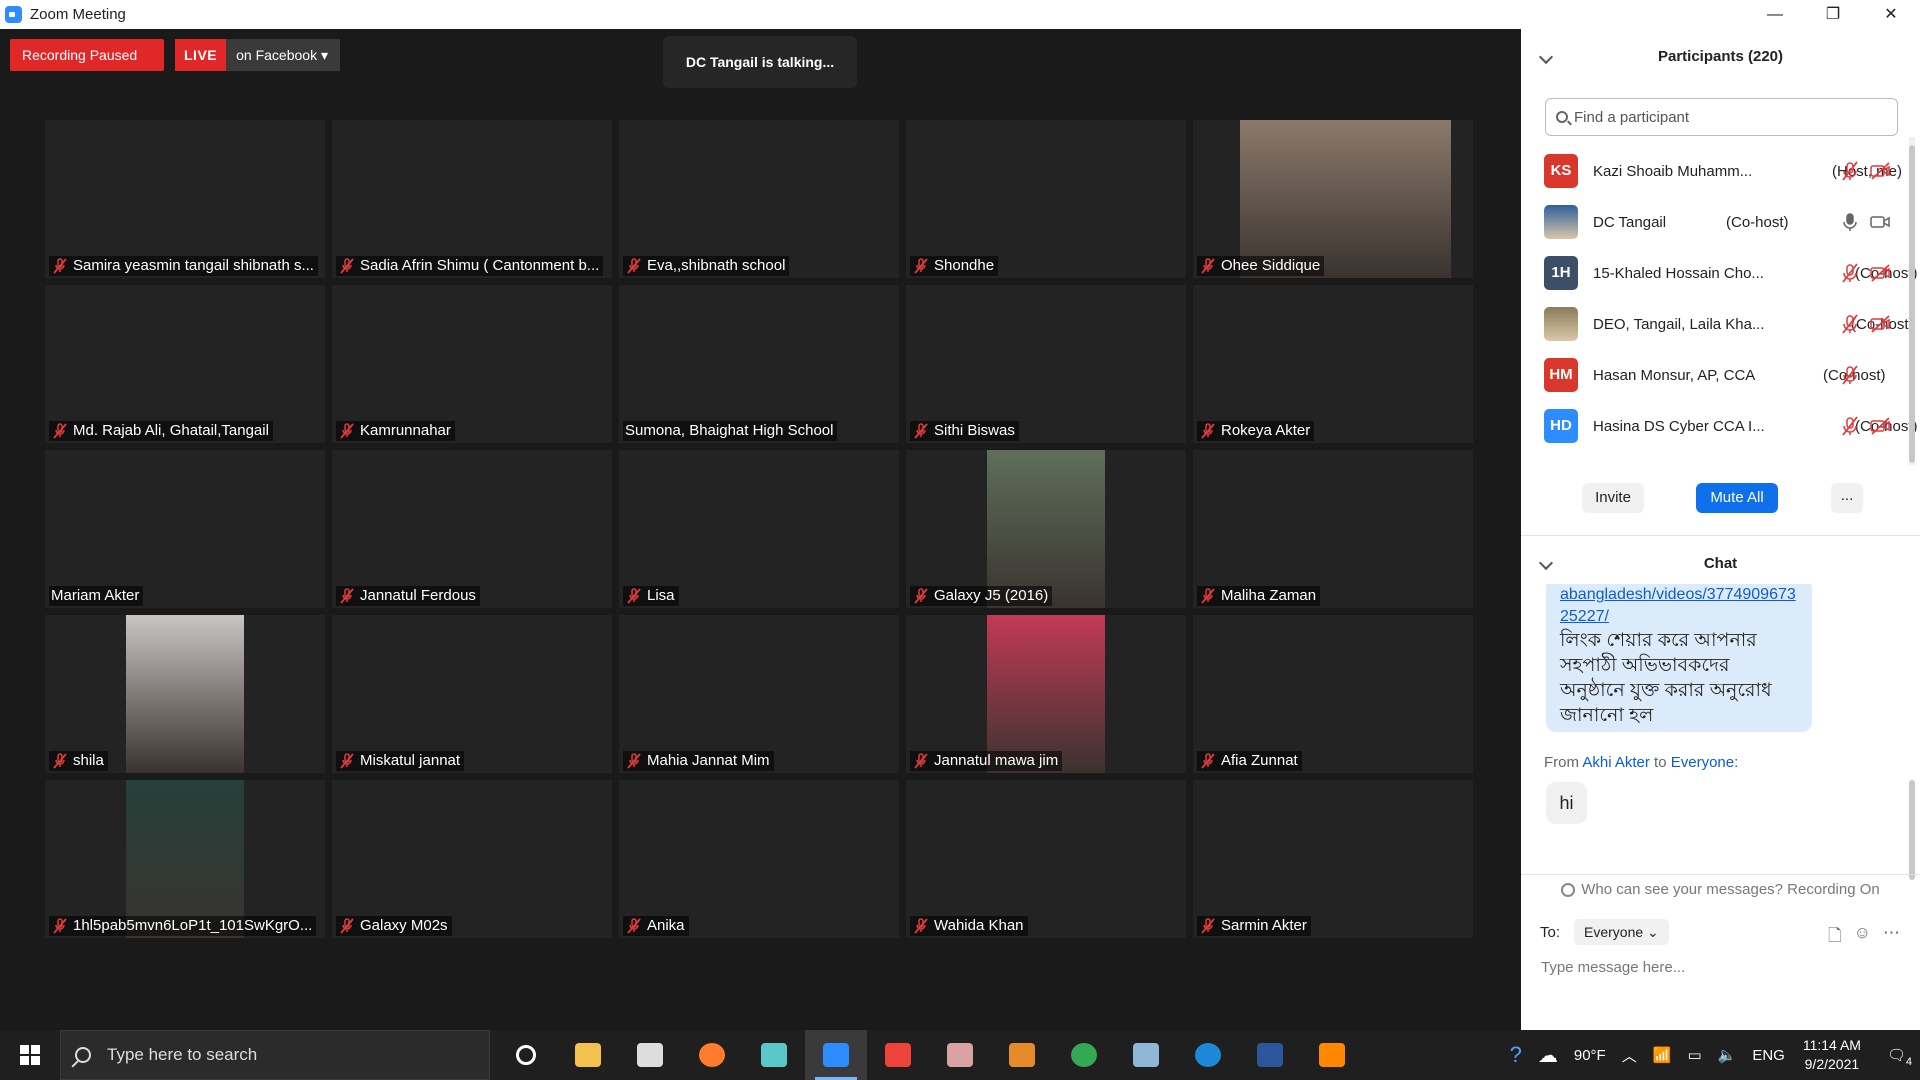  What do you see at coordinates (1719, 426) in the screenshot?
I see `participant-row: HD Hasina DS Cyber CCA I... (Co-host)` at bounding box center [1719, 426].